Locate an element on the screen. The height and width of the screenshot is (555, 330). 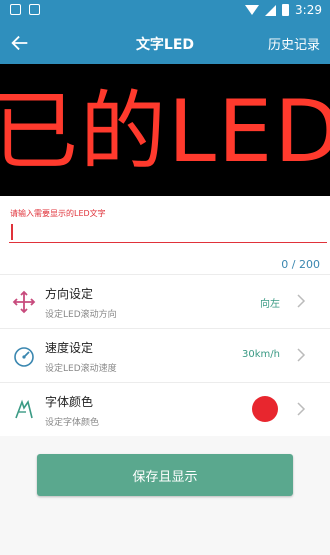
direction-setting-row: 方向设定 设定LED滚动方向 向左 is located at coordinates (165, 301).